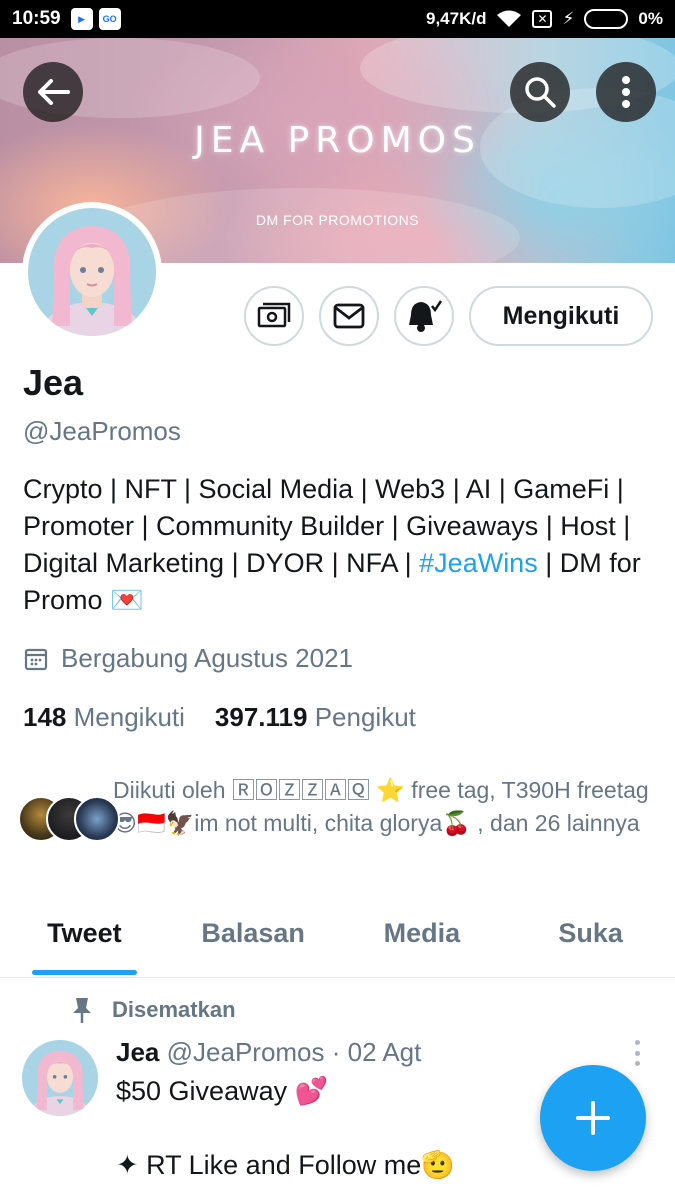 Image resolution: width=675 pixels, height=1200 pixels. I want to click on bell-check-icon, so click(426, 316).